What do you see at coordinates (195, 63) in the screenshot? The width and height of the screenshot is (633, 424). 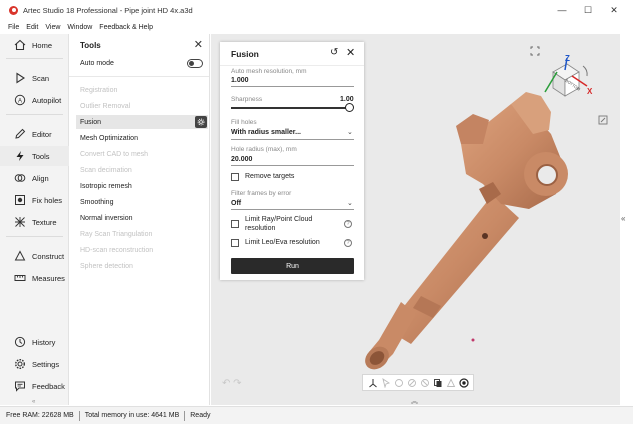 I see `auto-mode-toggle` at bounding box center [195, 63].